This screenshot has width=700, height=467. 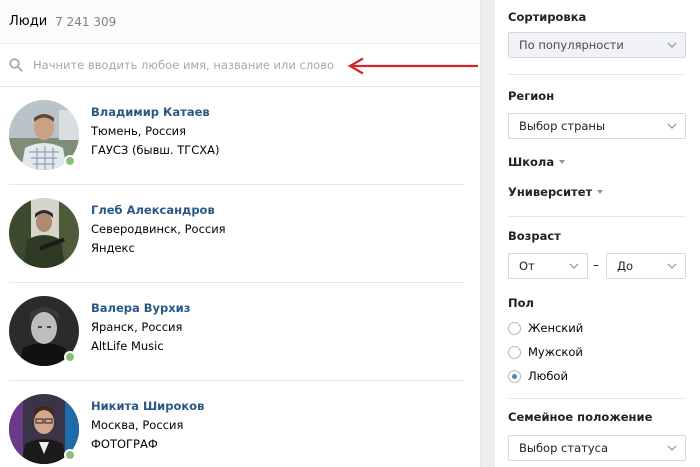 I want to click on sort-select-value: По популярности, so click(x=571, y=45).